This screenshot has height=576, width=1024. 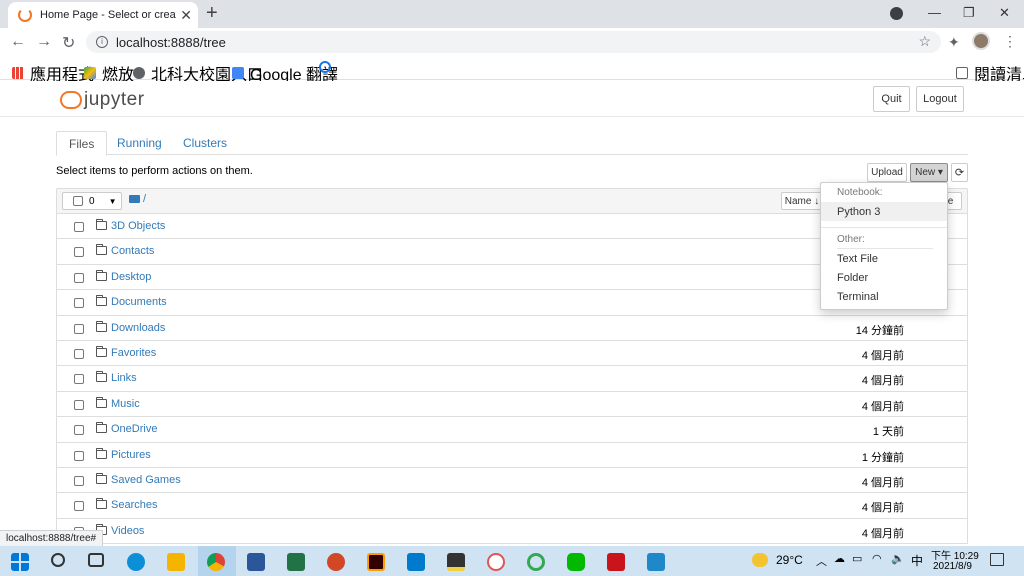 I want to click on file-row: Downloads 14 分鐘前, so click(x=512, y=328).